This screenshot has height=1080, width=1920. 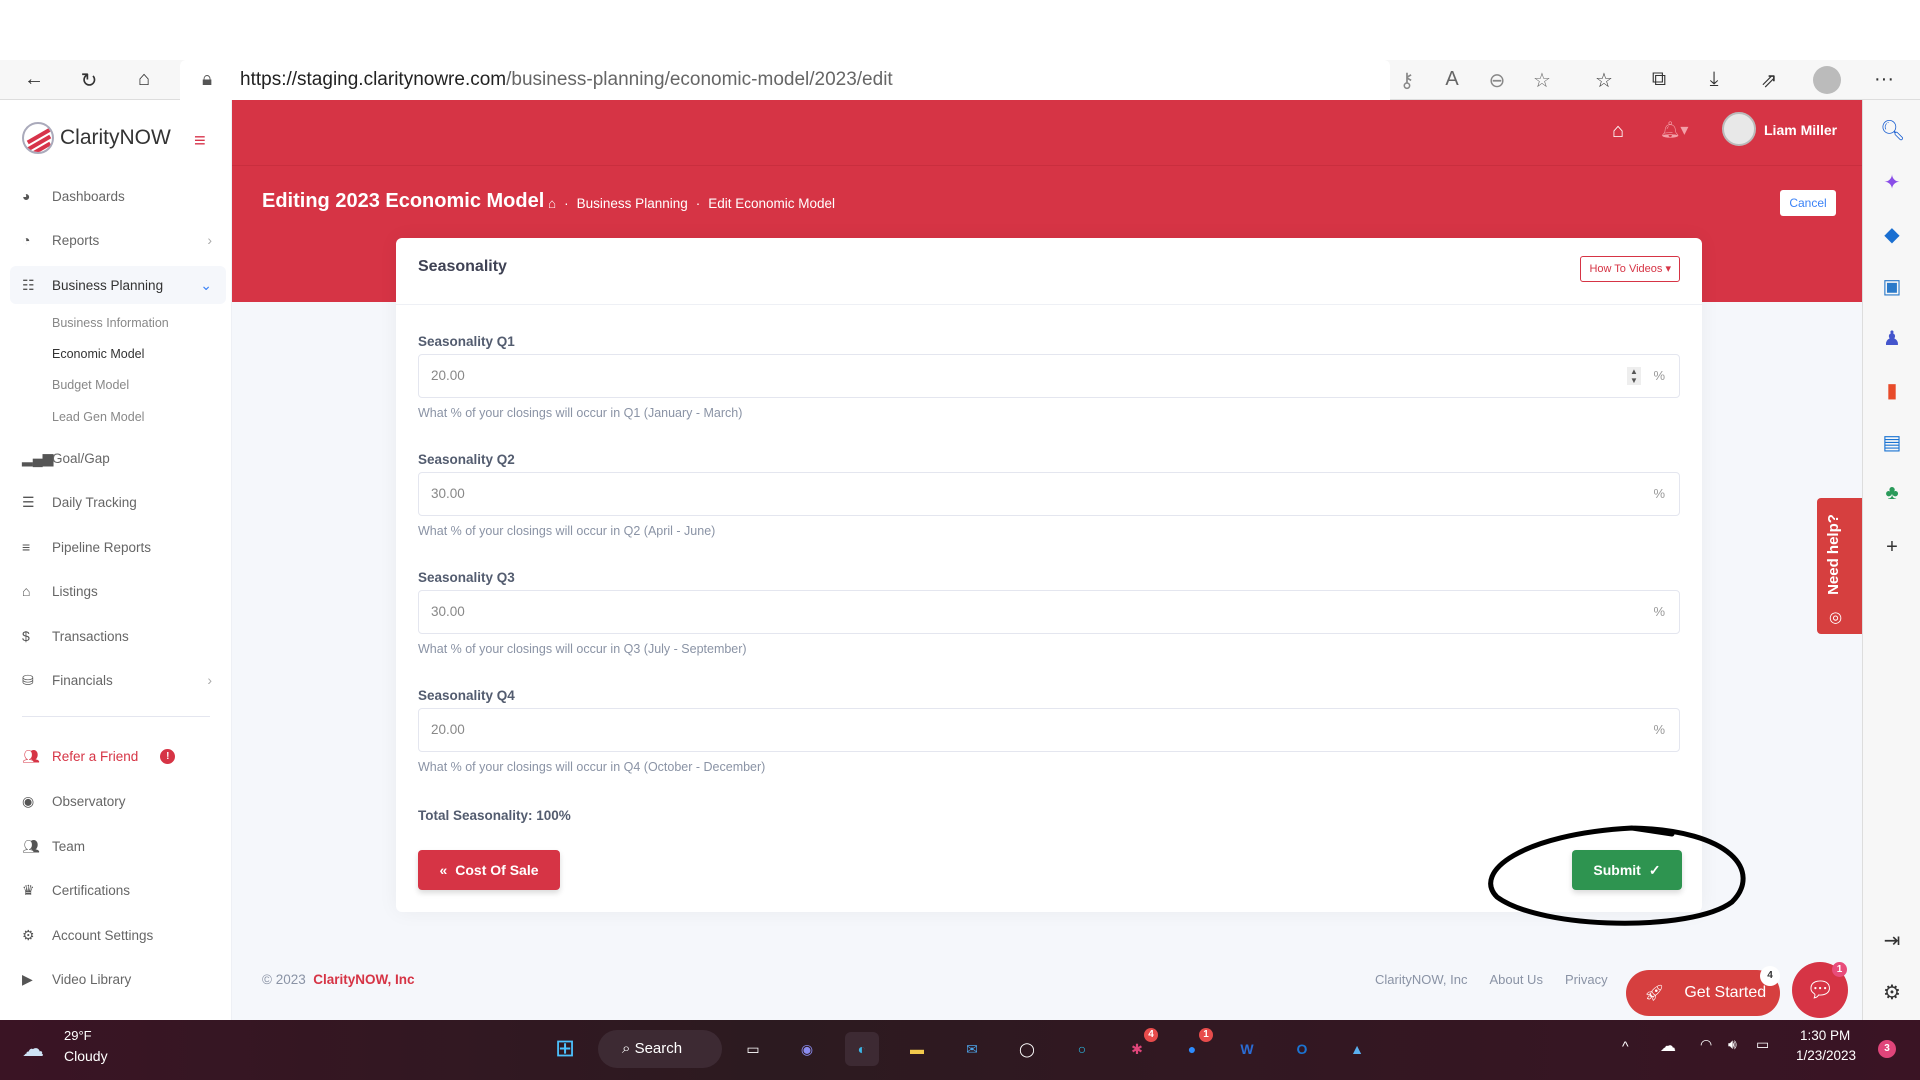 What do you see at coordinates (118, 196) in the screenshot?
I see `sidebar-item-dashboards: ◕ Dashboards` at bounding box center [118, 196].